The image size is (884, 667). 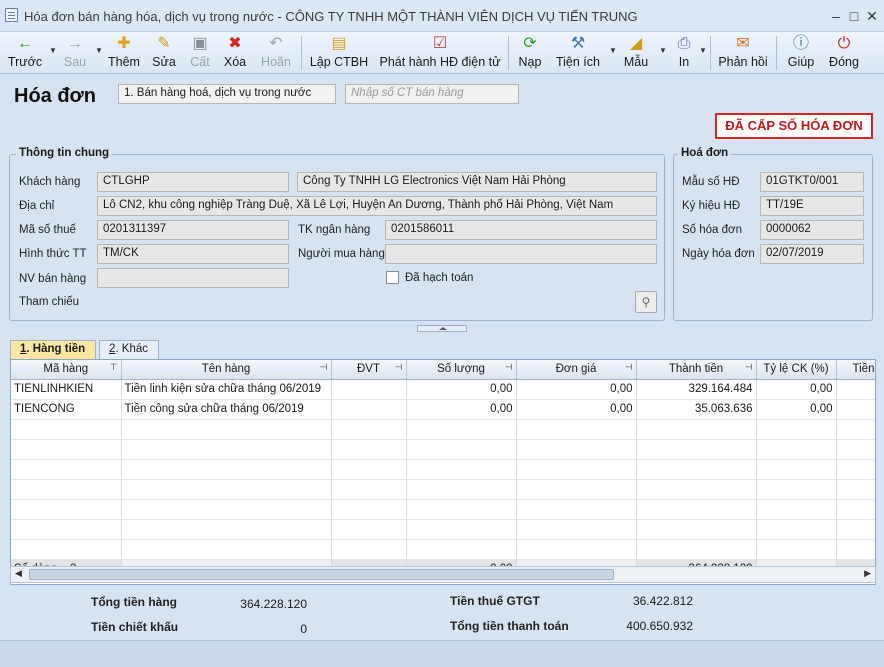 What do you see at coordinates (164, 53) in the screenshot?
I see `edit-button: ✎ Sửa` at bounding box center [164, 53].